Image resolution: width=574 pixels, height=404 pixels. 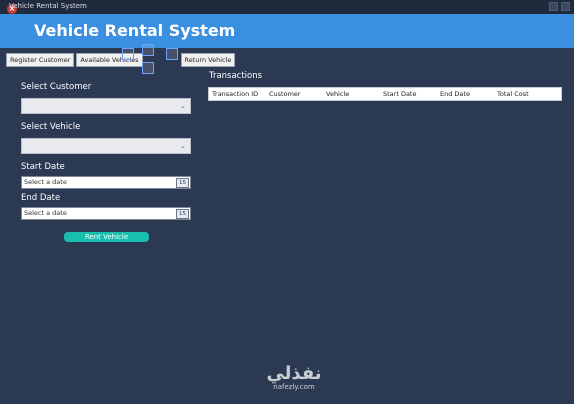 I want to click on rent-vehicle-button: Rent Vehicle, so click(x=106, y=237).